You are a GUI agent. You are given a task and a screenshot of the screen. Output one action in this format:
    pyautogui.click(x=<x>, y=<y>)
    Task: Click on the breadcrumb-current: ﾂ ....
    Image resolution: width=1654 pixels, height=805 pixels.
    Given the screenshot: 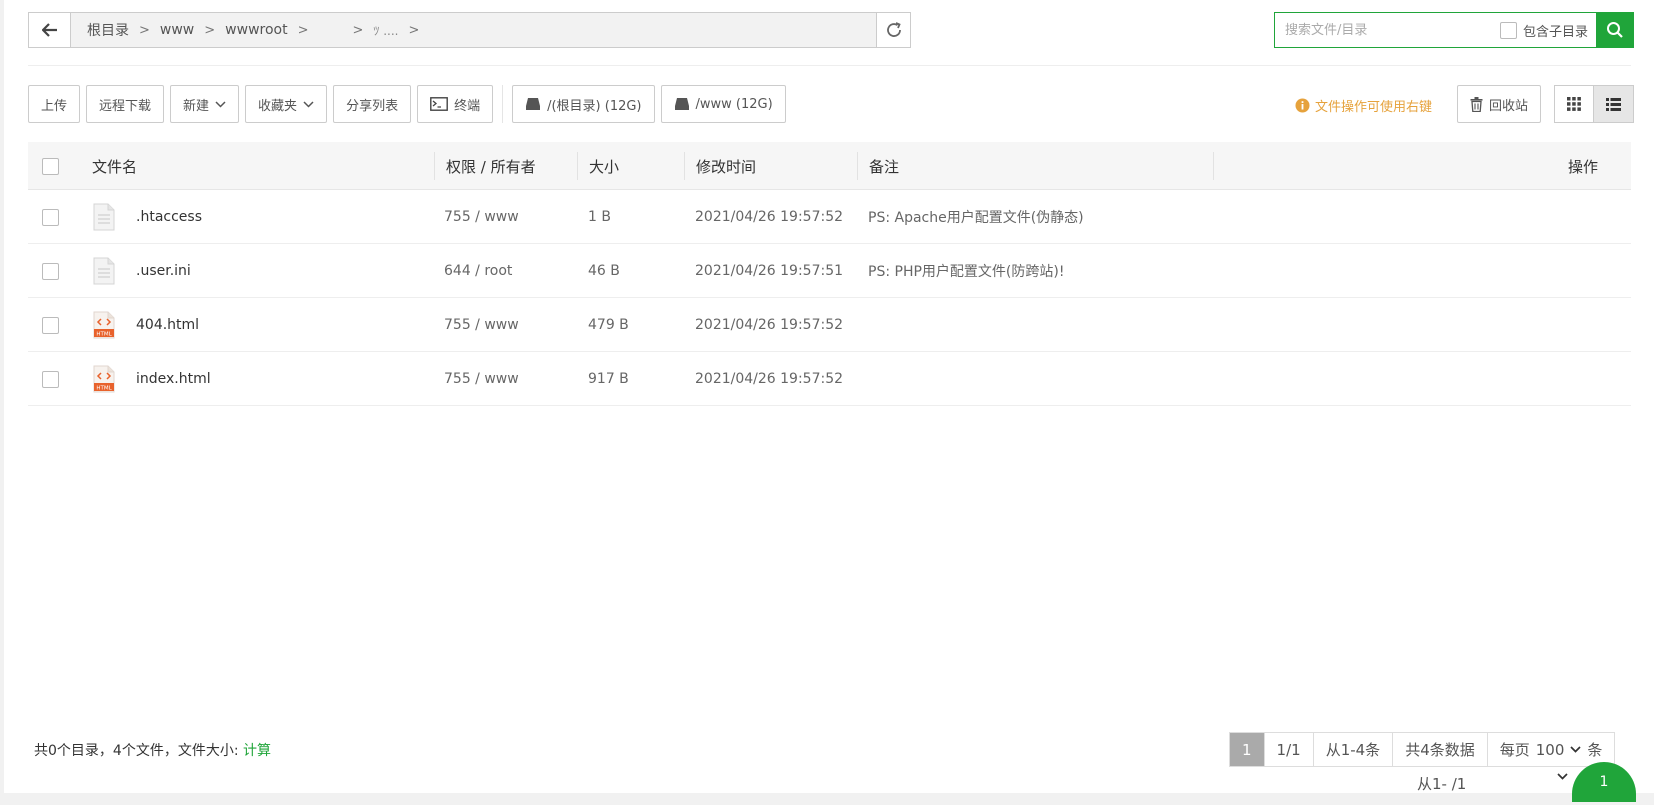 What is the action you would take?
    pyautogui.click(x=385, y=30)
    